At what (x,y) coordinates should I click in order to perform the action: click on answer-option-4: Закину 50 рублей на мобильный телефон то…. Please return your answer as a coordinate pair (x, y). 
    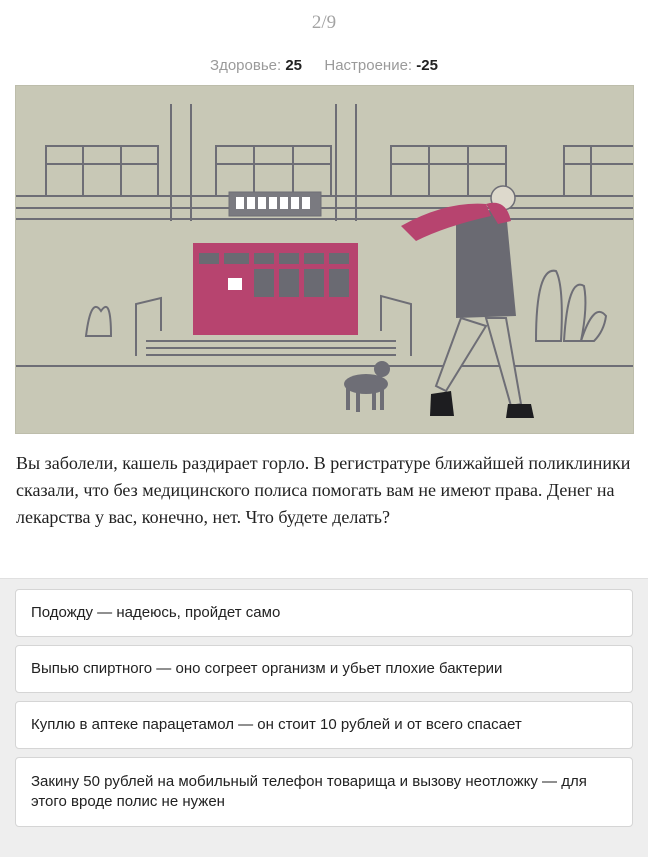
    Looking at the image, I should click on (324, 792).